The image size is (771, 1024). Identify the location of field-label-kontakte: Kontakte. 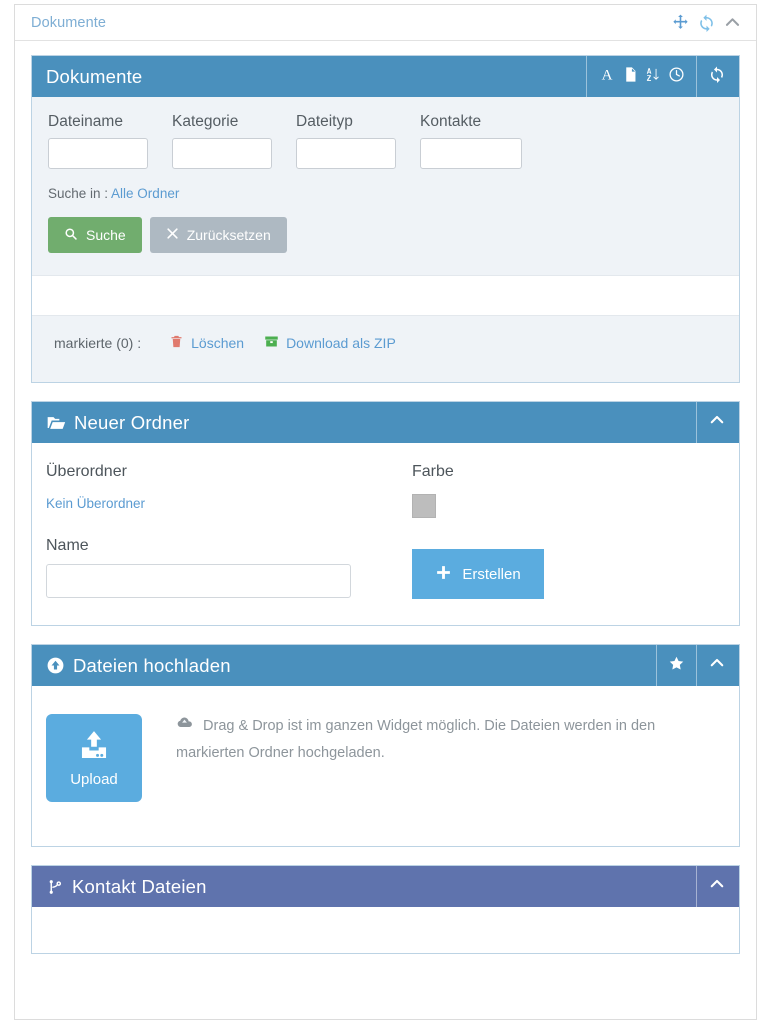
(451, 121).